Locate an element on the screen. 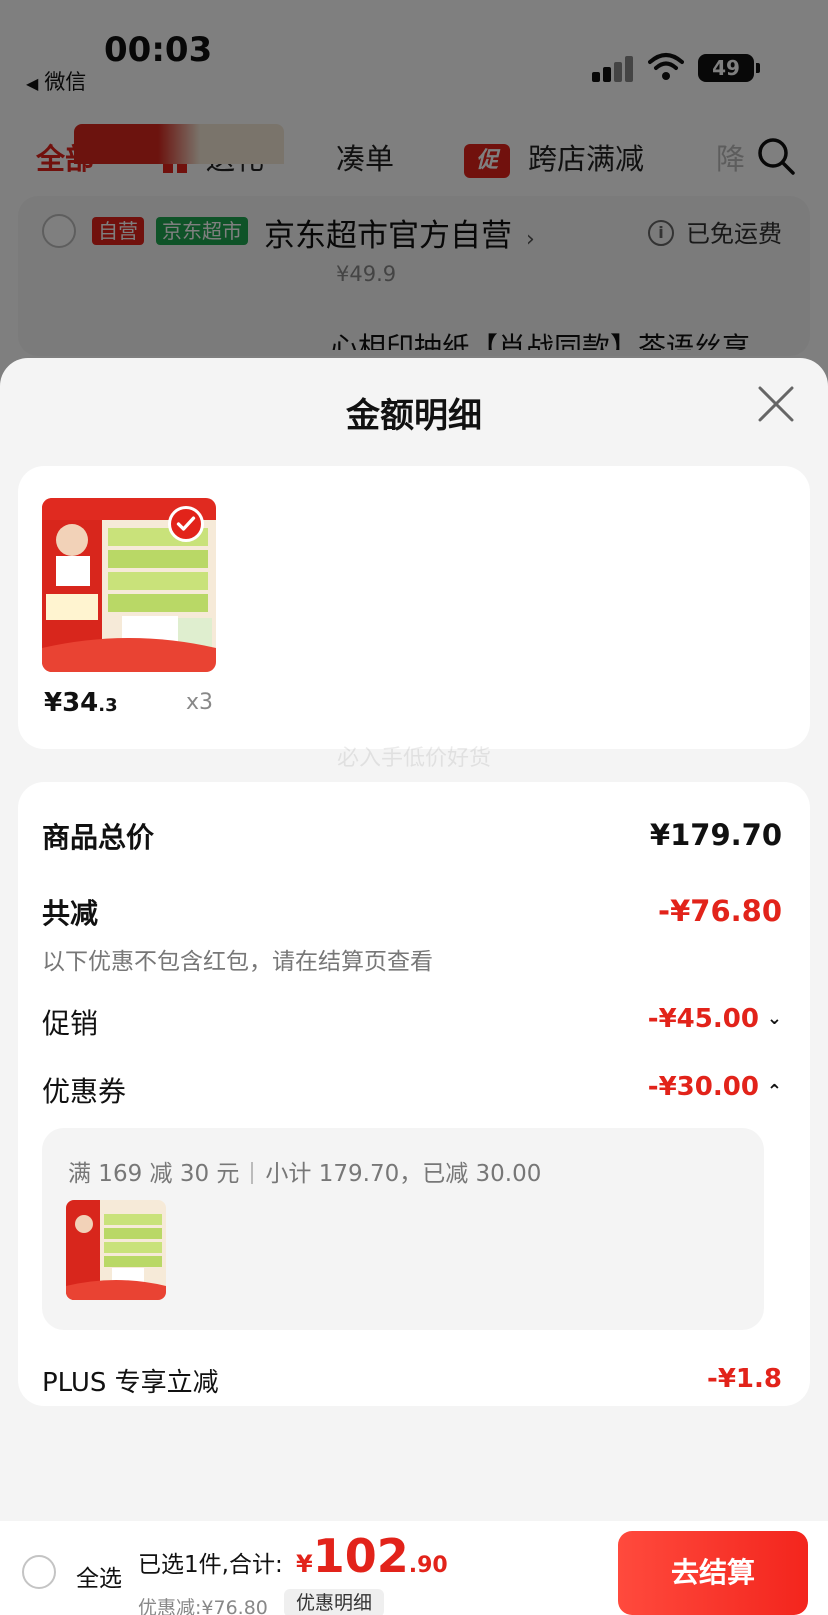 Image resolution: width=828 pixels, height=1615 pixels. total-price-value: ¥179.70 is located at coordinates (715, 835).